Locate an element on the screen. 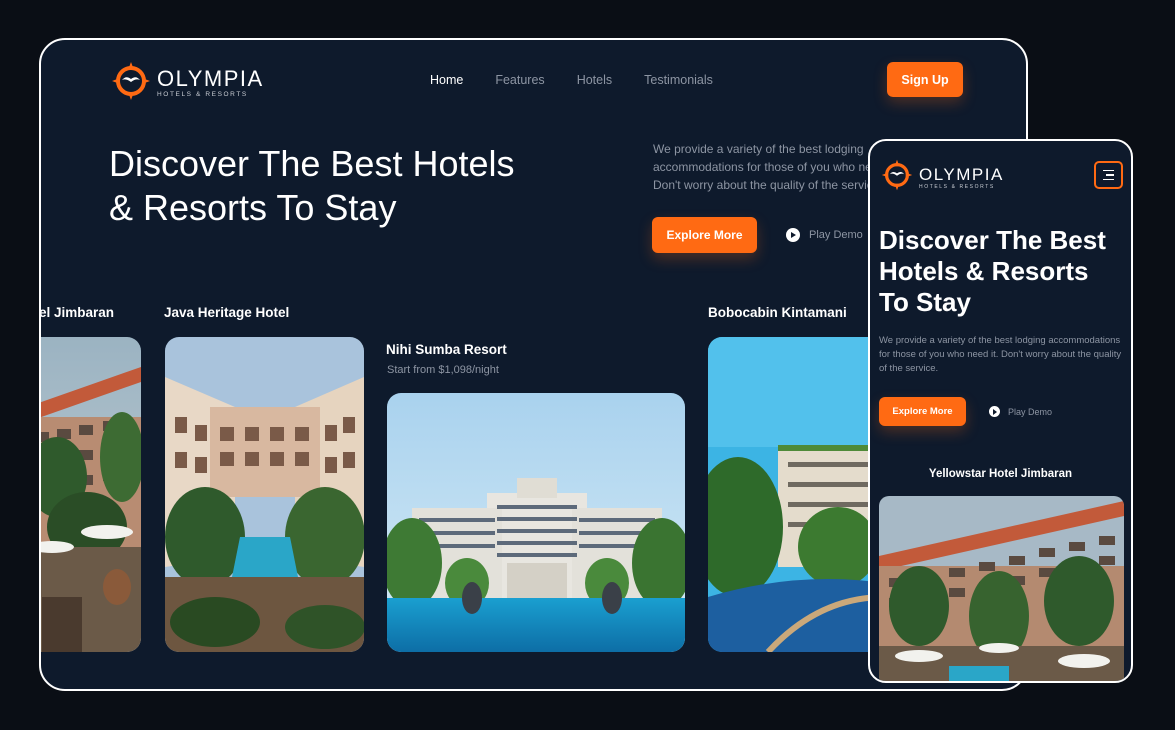 The image size is (1175, 730). hotel-photo-yellowstar is located at coordinates (1001, 588).